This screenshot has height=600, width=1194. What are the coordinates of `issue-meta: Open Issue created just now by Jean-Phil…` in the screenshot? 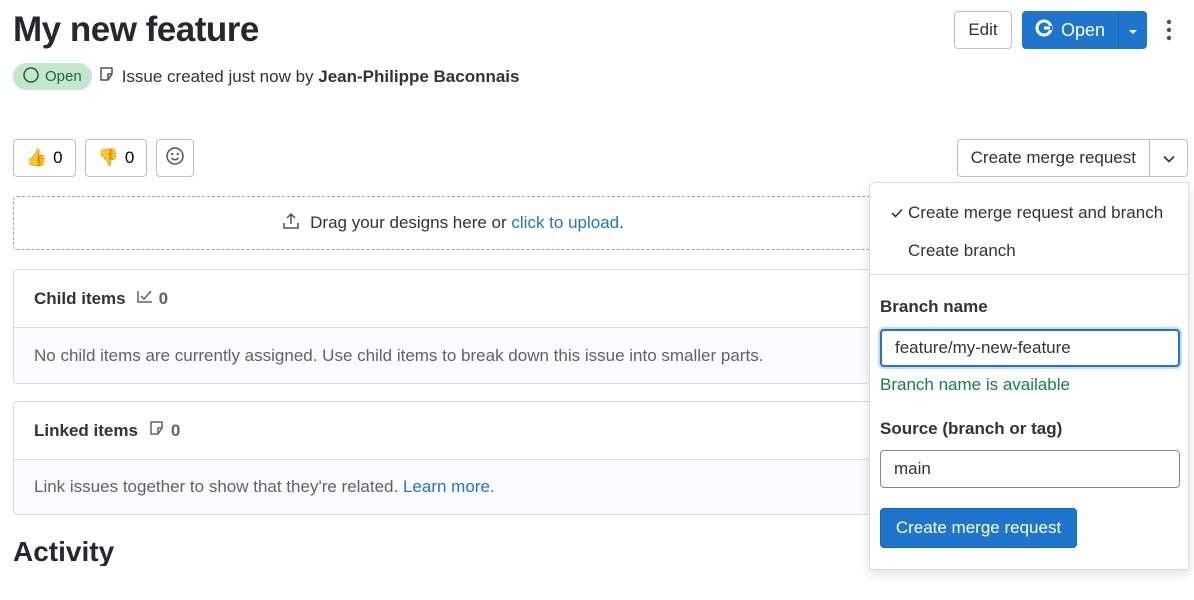 It's located at (266, 76).